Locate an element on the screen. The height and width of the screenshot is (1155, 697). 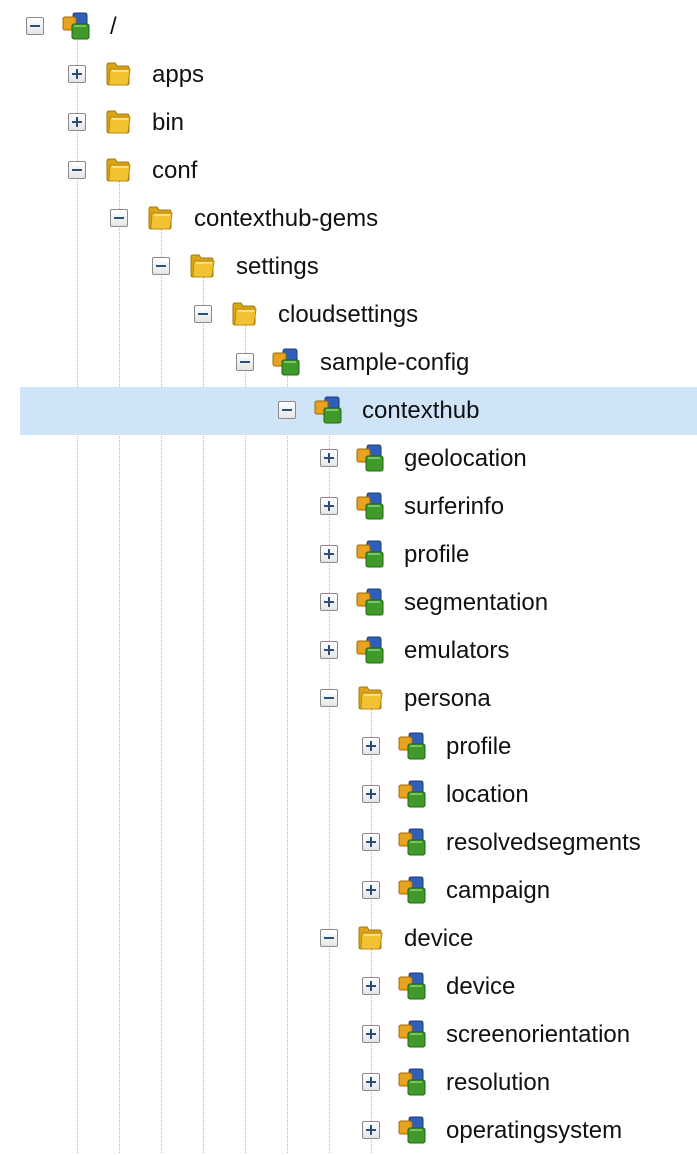
tree-node: resolution is located at coordinates (348, 1083).